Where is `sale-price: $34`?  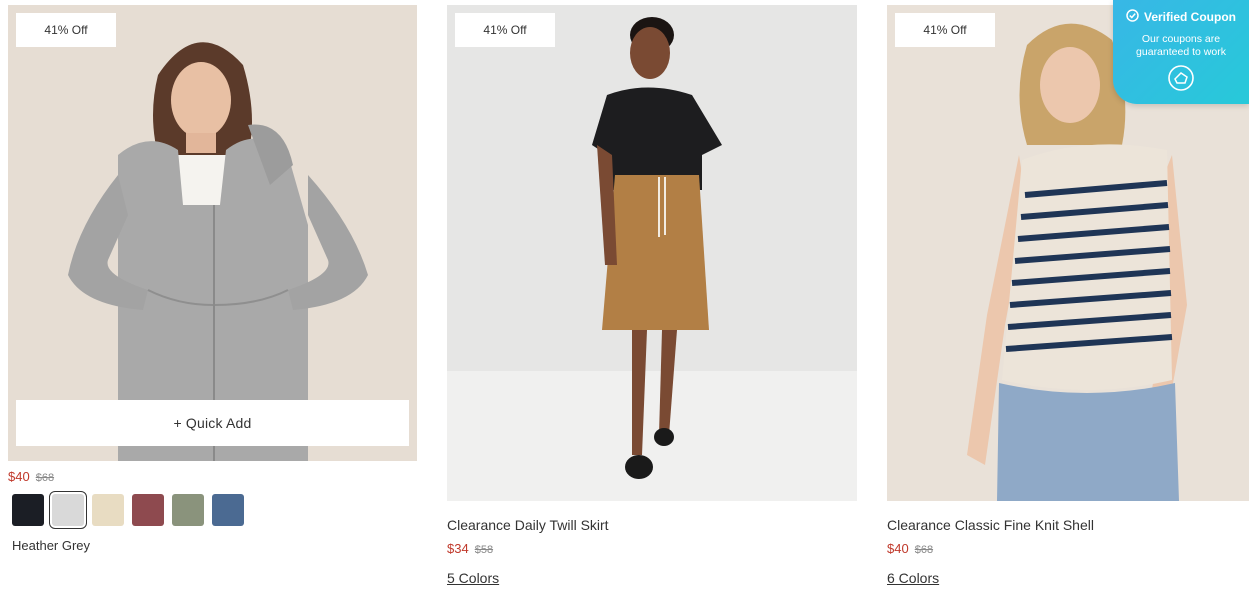 sale-price: $34 is located at coordinates (458, 548).